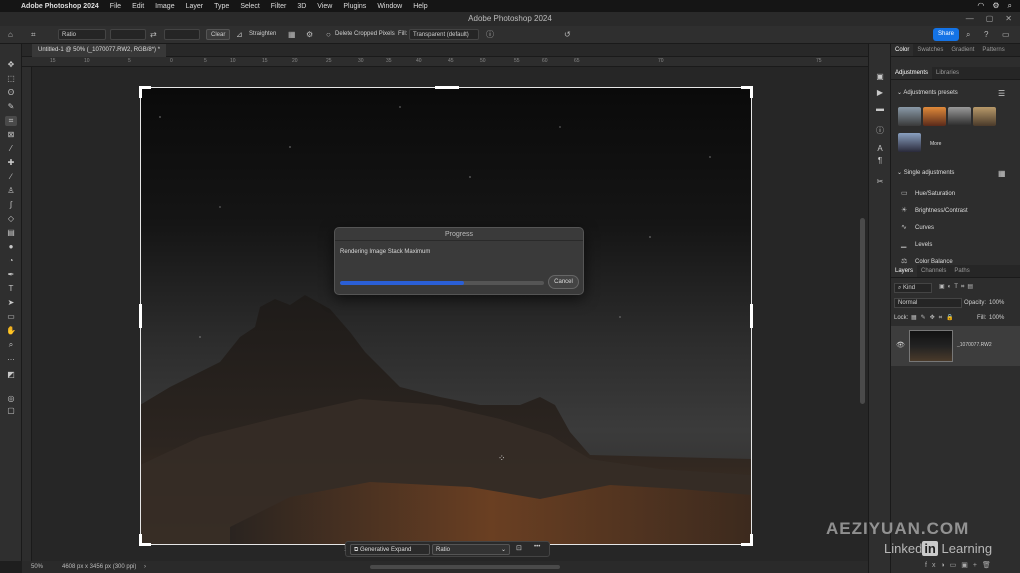 The height and width of the screenshot is (573, 1020). I want to click on fill-value: 100%, so click(996, 318).